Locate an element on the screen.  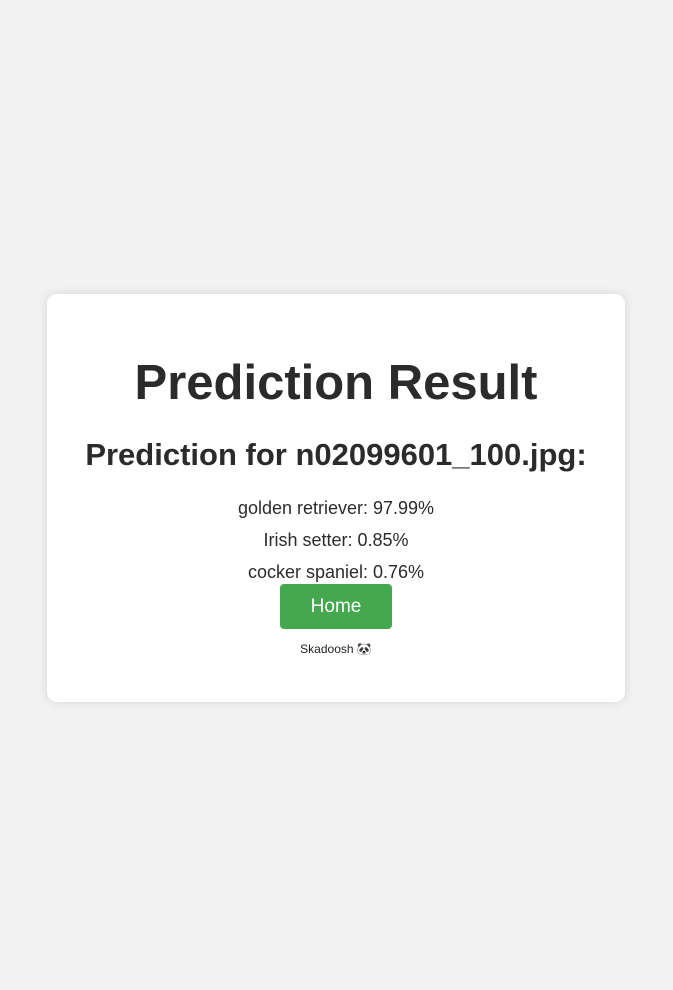
page-title: Prediction Result is located at coordinates (336, 383).